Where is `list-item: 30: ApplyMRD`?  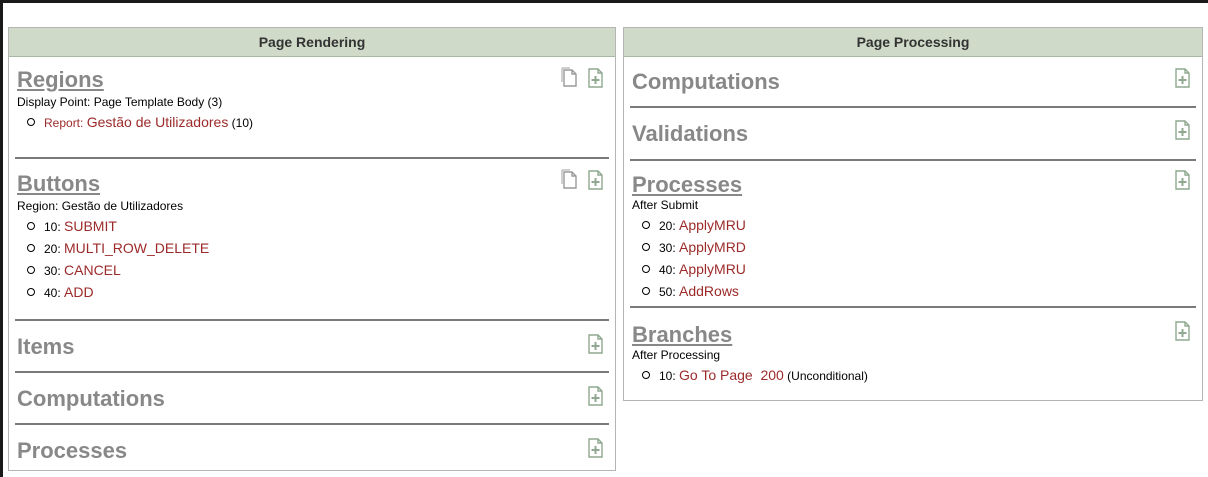 list-item: 30: ApplyMRD is located at coordinates (917, 248).